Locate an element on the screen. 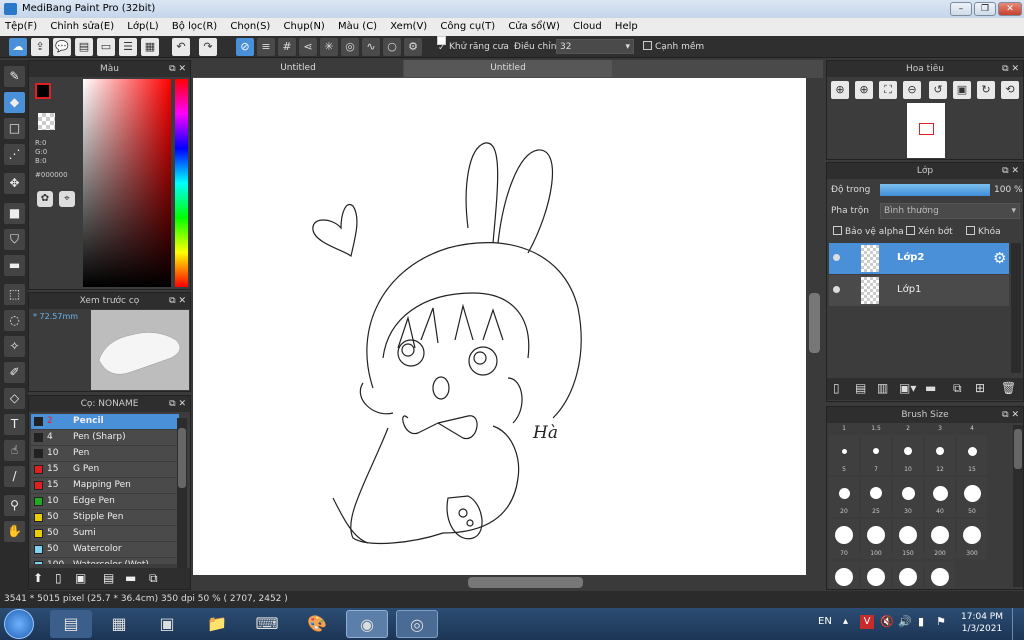 The height and width of the screenshot is (640, 1024). text-tool-icon: T is located at coordinates (14, 424).